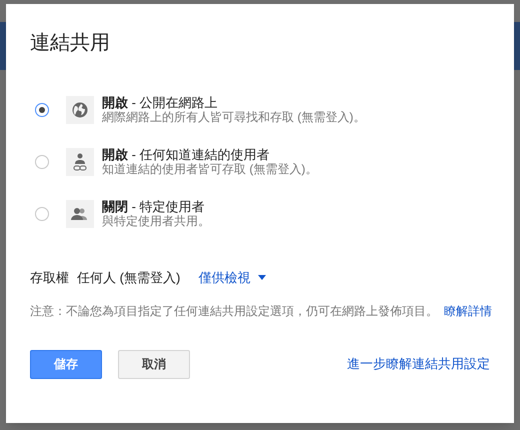 The image size is (520, 430). I want to click on note-text: 注意：不論您為項目指定了任何連結共用設定選項，仍可在網路上發佈項目。, so click(234, 311).